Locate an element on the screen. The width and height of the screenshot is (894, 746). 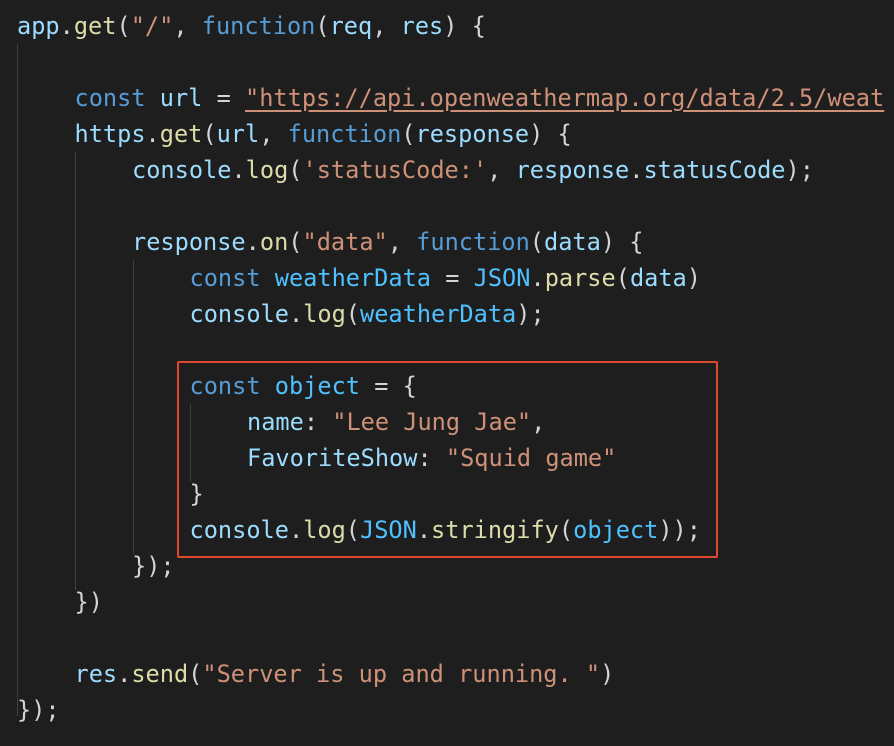
code-token: on is located at coordinates (274, 242).